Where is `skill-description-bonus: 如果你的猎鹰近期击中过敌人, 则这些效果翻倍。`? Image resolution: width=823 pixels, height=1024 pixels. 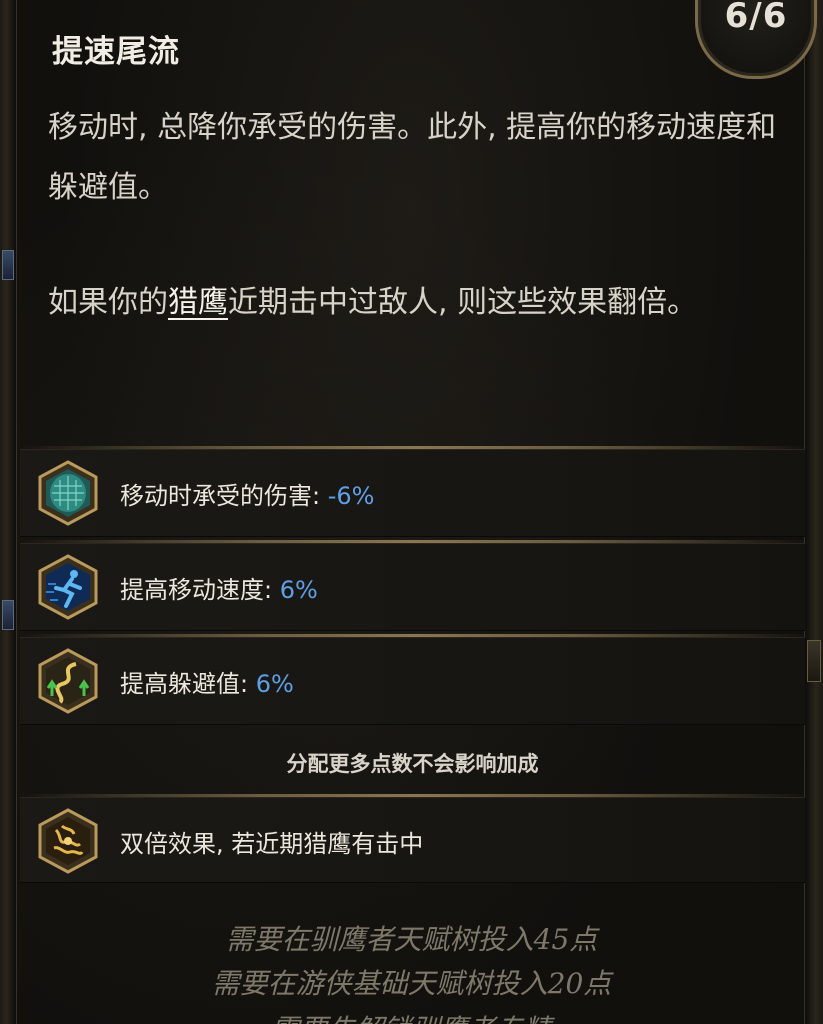
skill-description-bonus: 如果你的猎鹰近期击中过敌人, 则这些效果翻倍。 is located at coordinates (418, 303).